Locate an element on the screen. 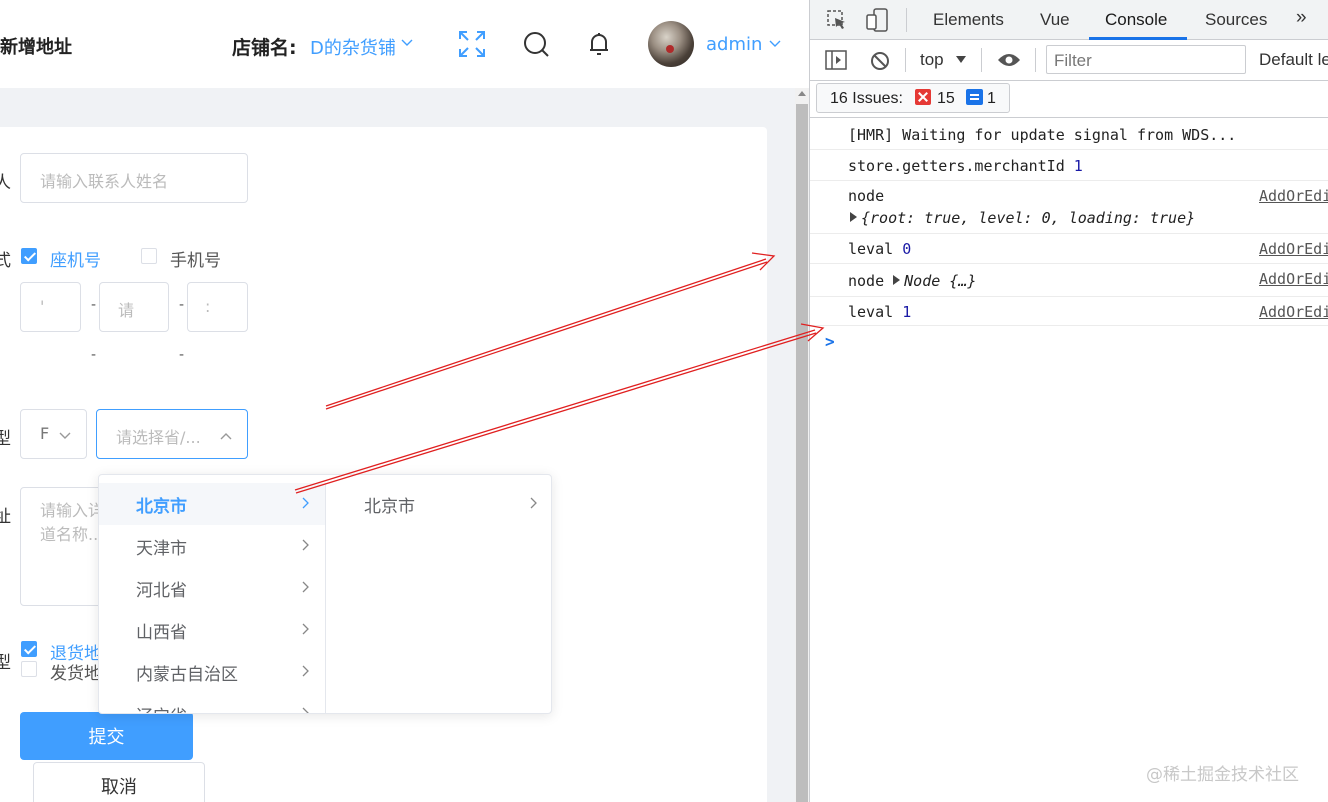 The image size is (1328, 802). cascader-option: 内蒙古自治区 is located at coordinates (212, 672).